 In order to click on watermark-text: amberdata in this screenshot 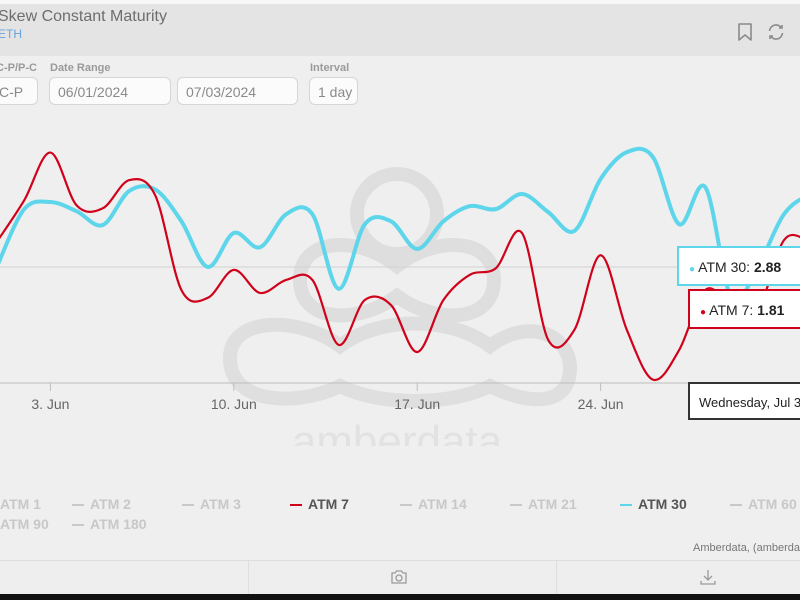, I will do `click(397, 431)`.